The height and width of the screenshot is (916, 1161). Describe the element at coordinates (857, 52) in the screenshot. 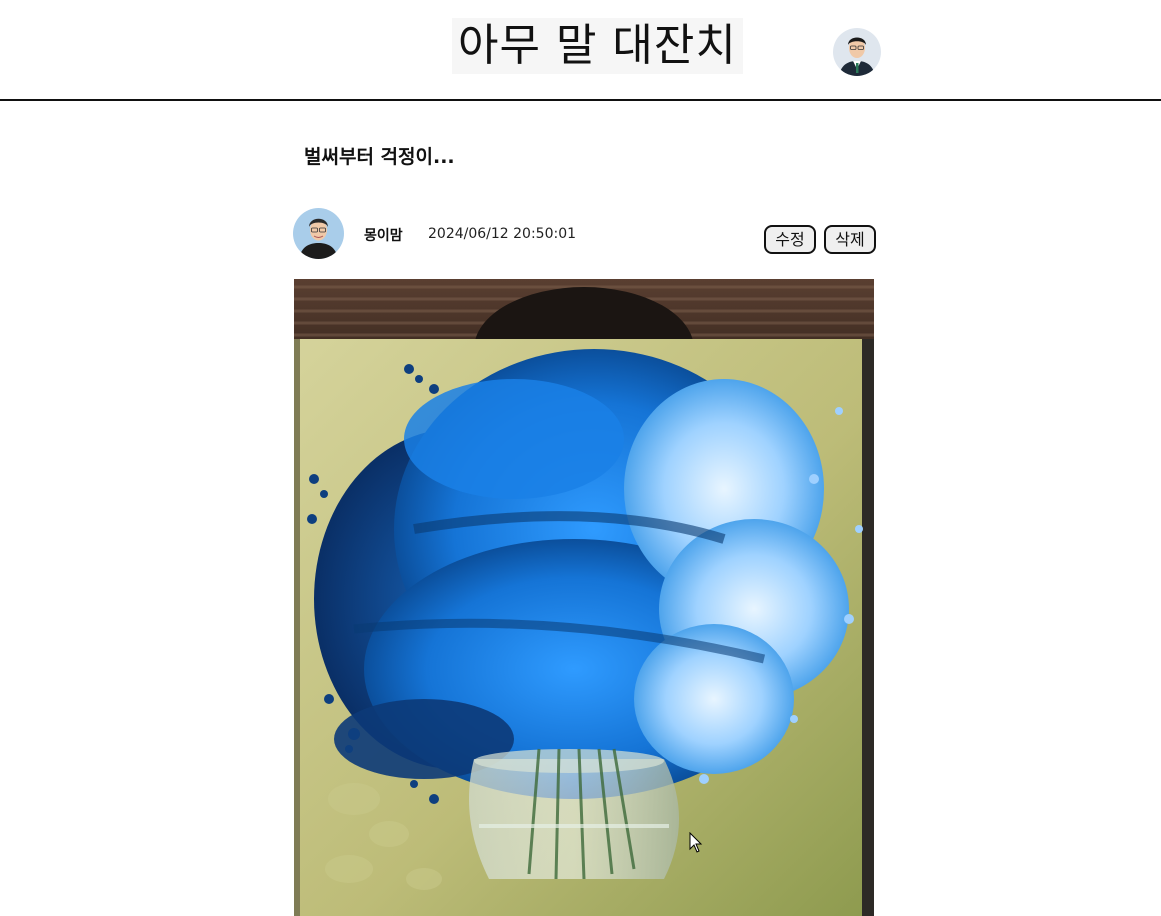

I see `profile-avatar-icon` at that location.